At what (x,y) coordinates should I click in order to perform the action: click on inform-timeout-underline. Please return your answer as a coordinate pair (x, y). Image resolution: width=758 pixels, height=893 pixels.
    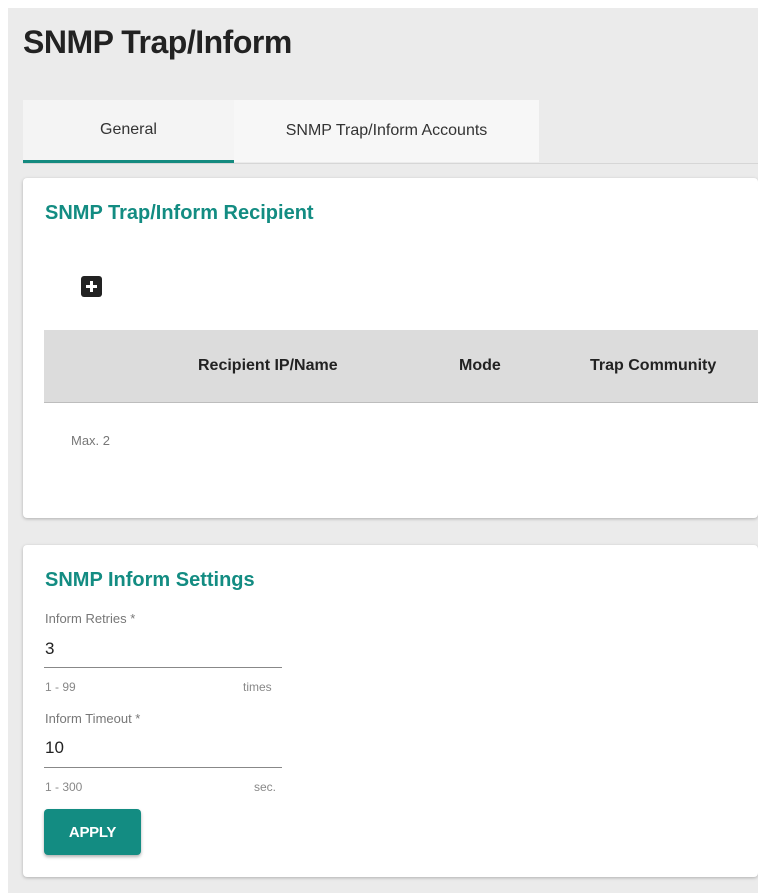
    Looking at the image, I should click on (163, 767).